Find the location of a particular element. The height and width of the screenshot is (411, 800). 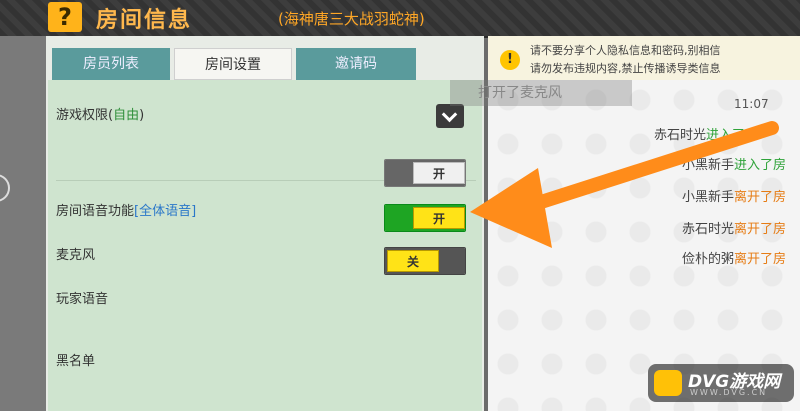

help-icon: ? is located at coordinates (65, 17).